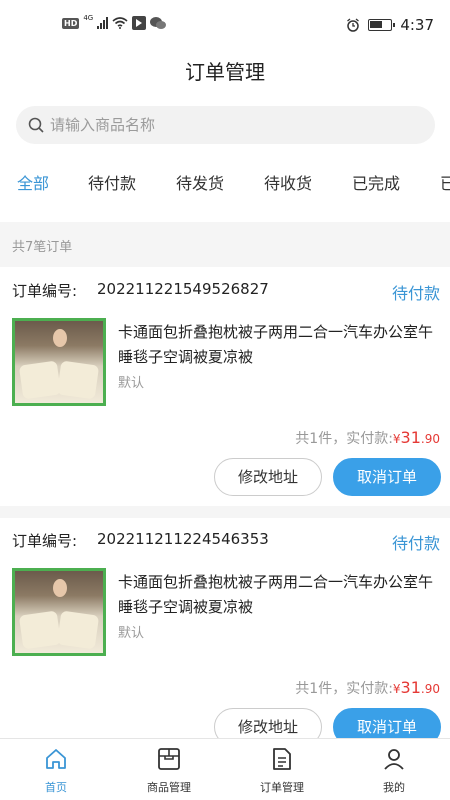 The height and width of the screenshot is (800, 450). I want to click on status-icons-left: HD 4G, so click(114, 22).